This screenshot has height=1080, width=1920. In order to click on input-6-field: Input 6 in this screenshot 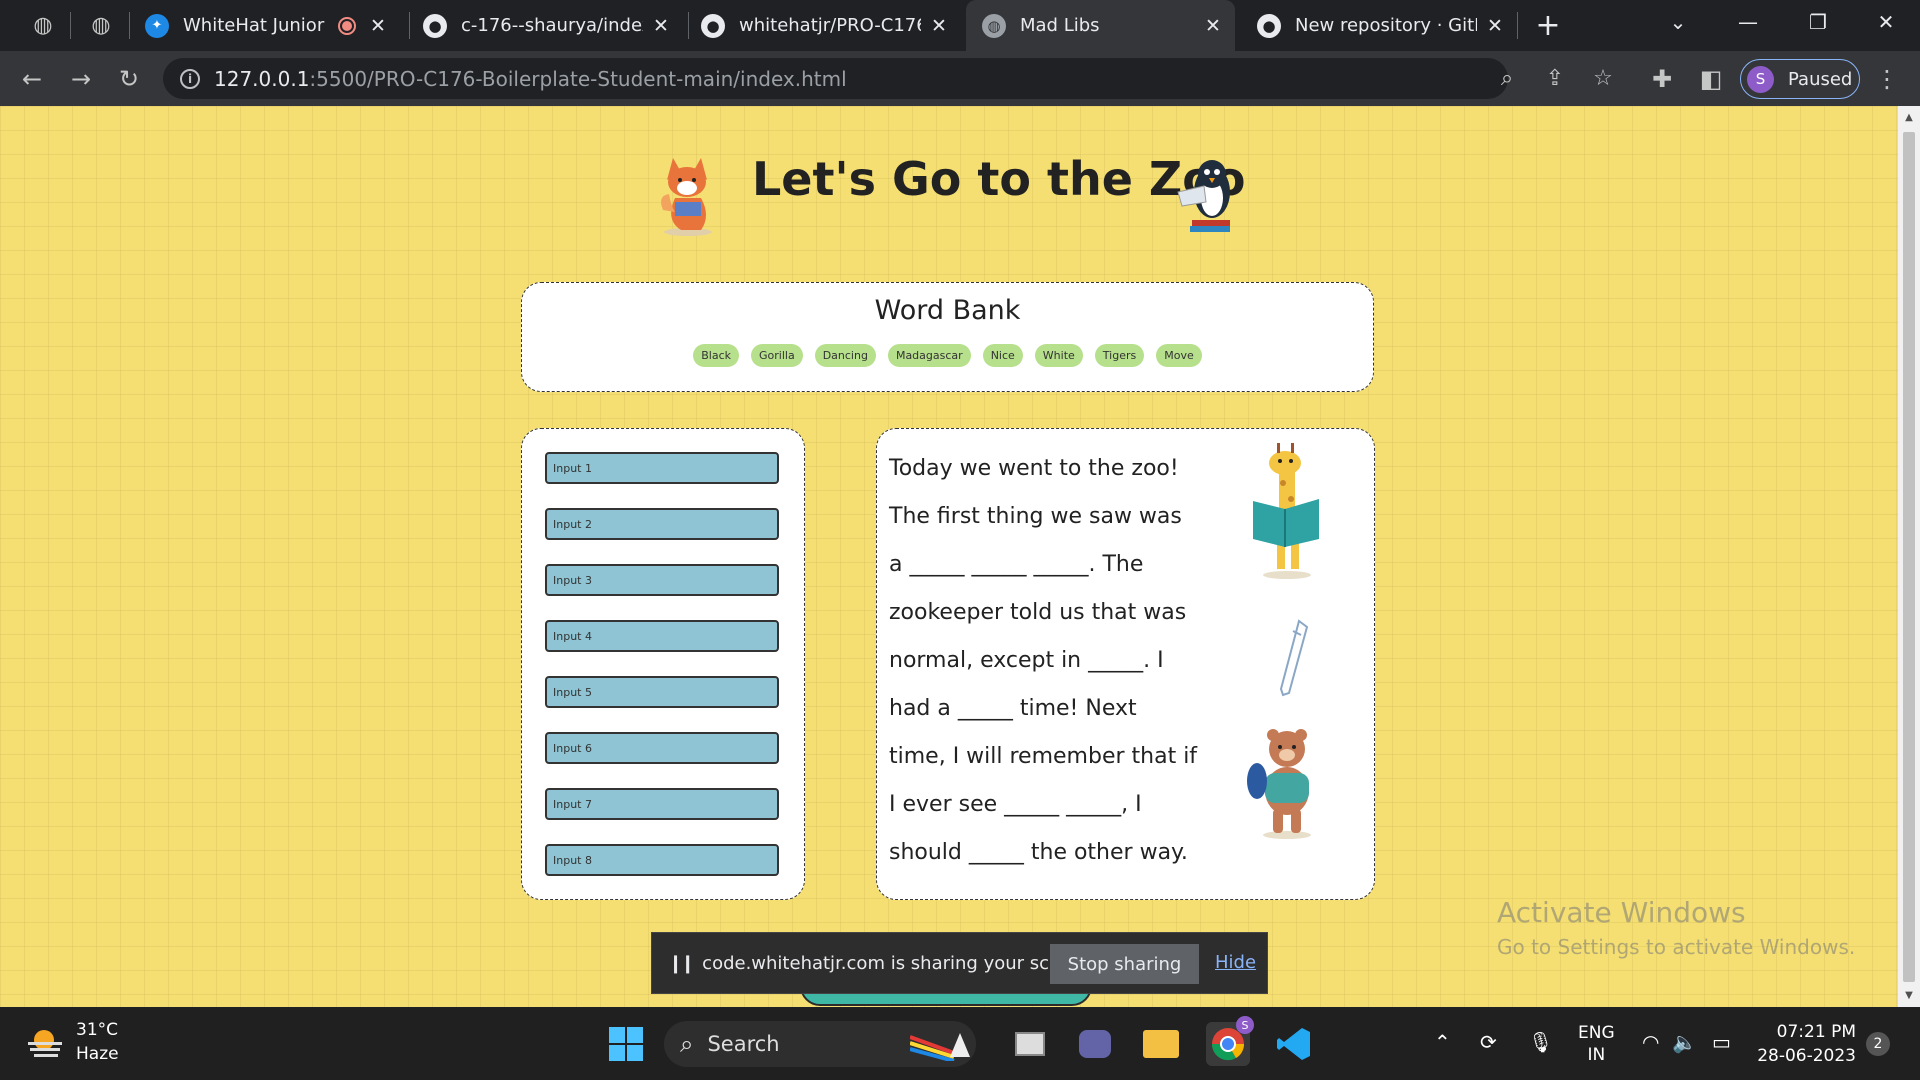, I will do `click(662, 748)`.